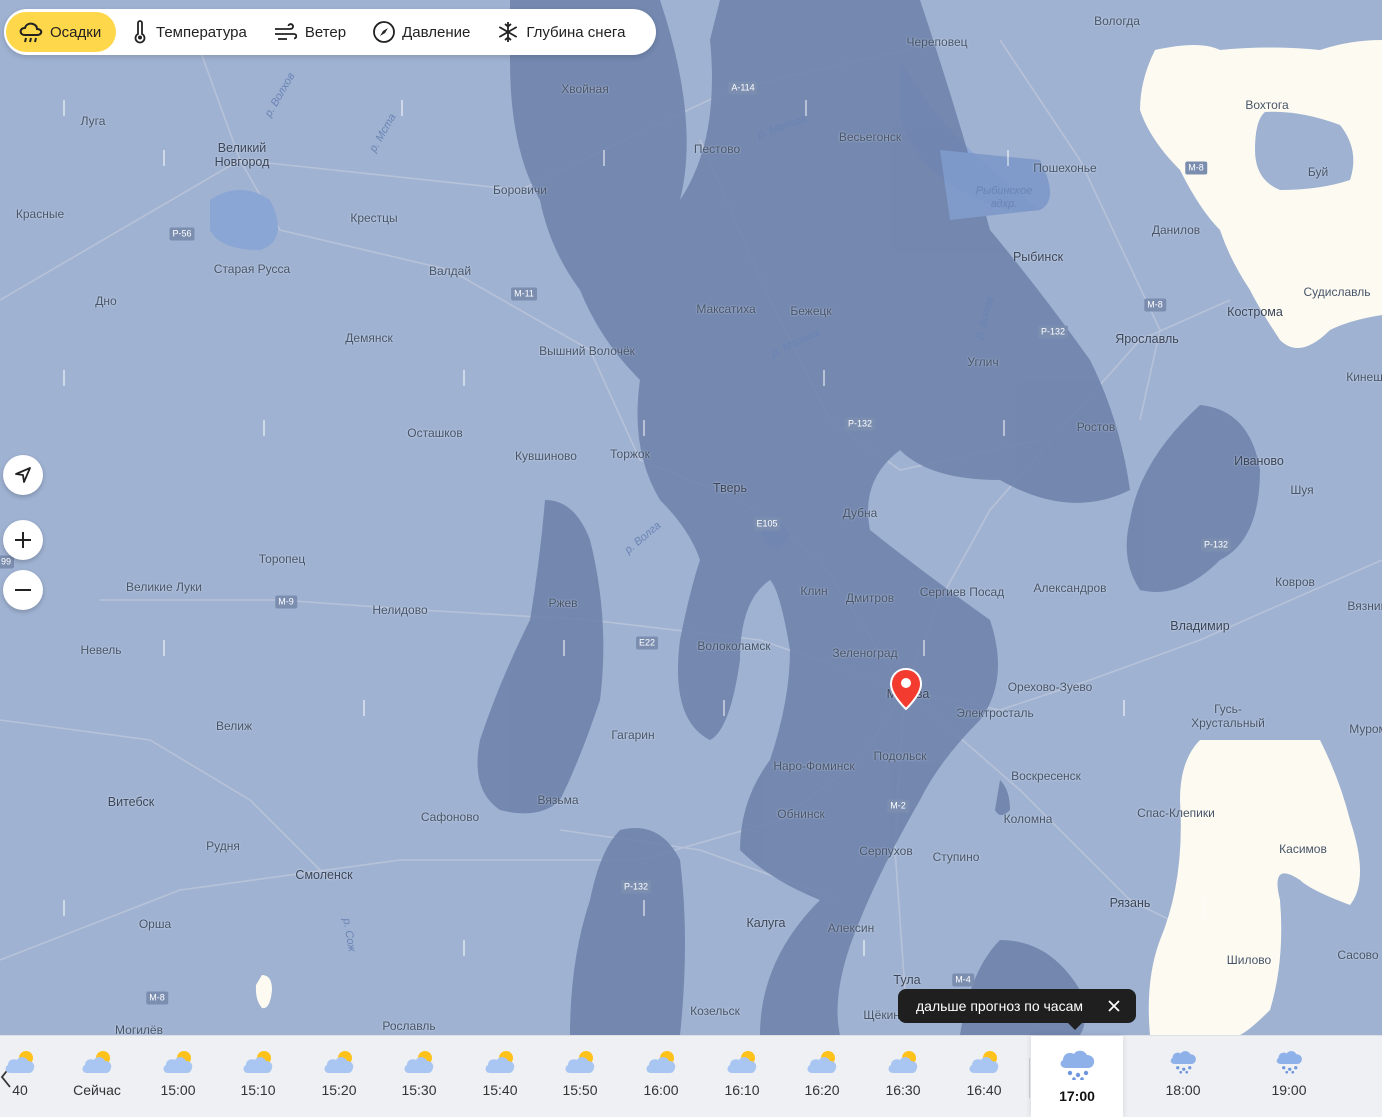 This screenshot has width=1382, height=1117. What do you see at coordinates (106, 301) in the screenshot?
I see `city-label: Дно` at bounding box center [106, 301].